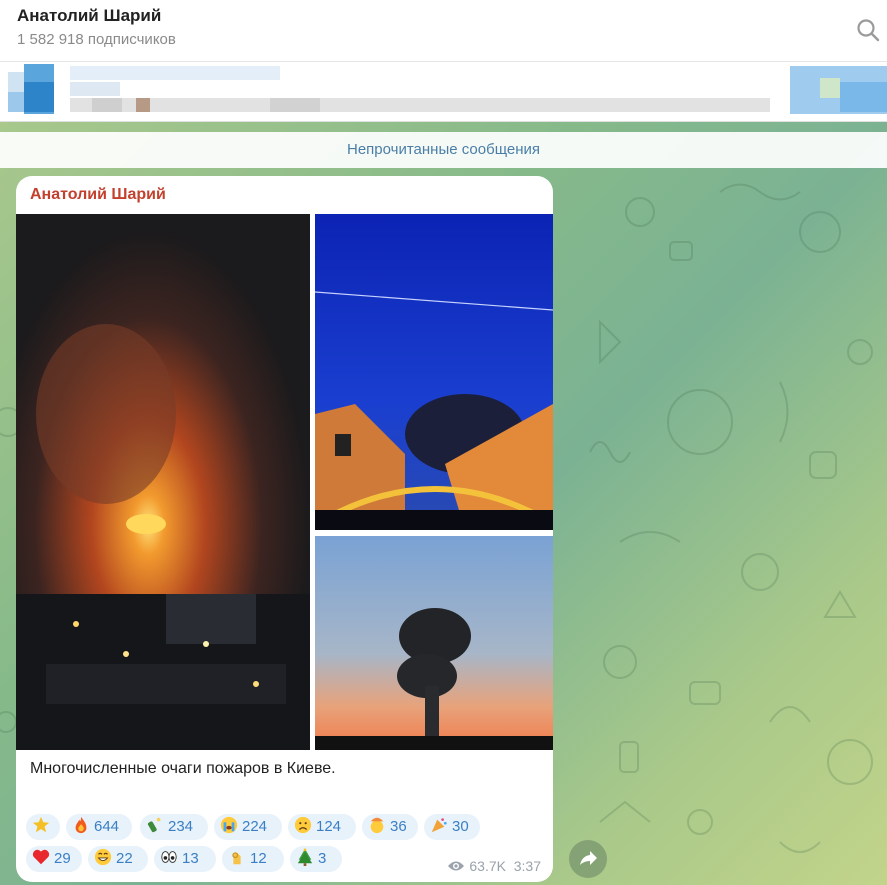  I want to click on reaction-sad: 124, so click(322, 827).